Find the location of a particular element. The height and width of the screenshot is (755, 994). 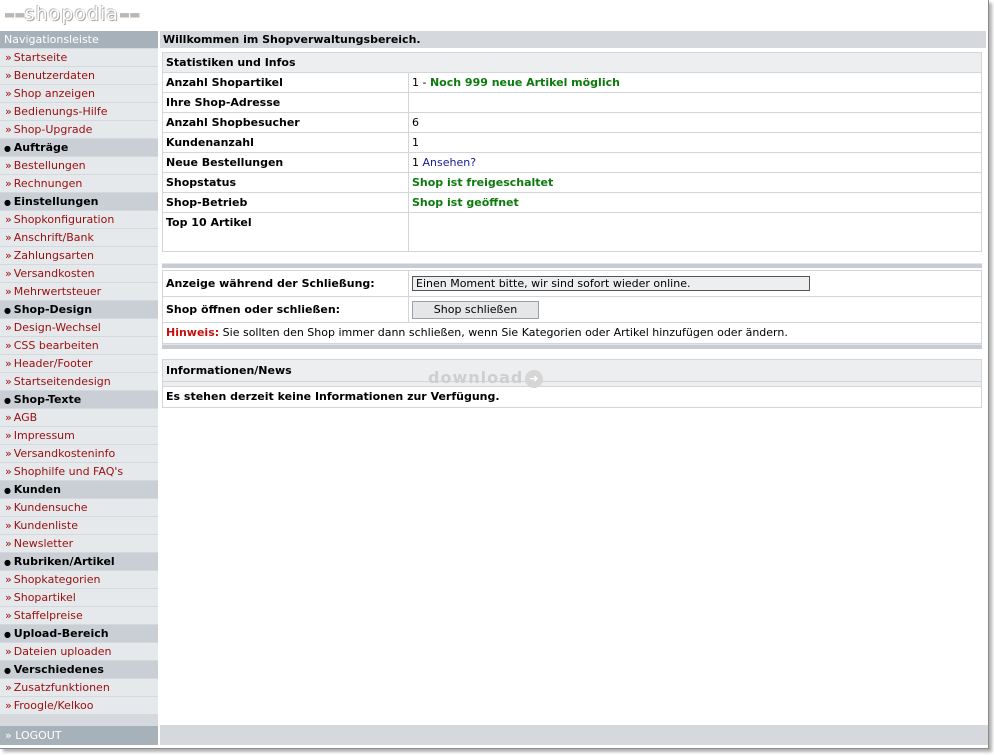

stat-value: 1 Ansehen? is located at coordinates (444, 162).